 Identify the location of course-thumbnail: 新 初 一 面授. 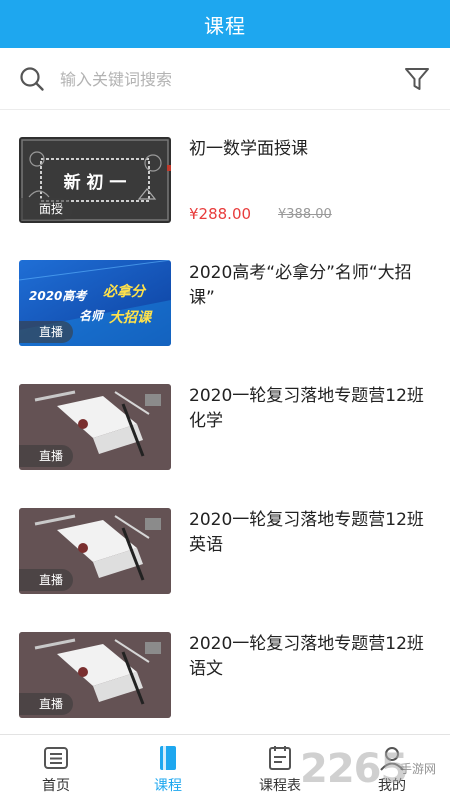
(95, 180).